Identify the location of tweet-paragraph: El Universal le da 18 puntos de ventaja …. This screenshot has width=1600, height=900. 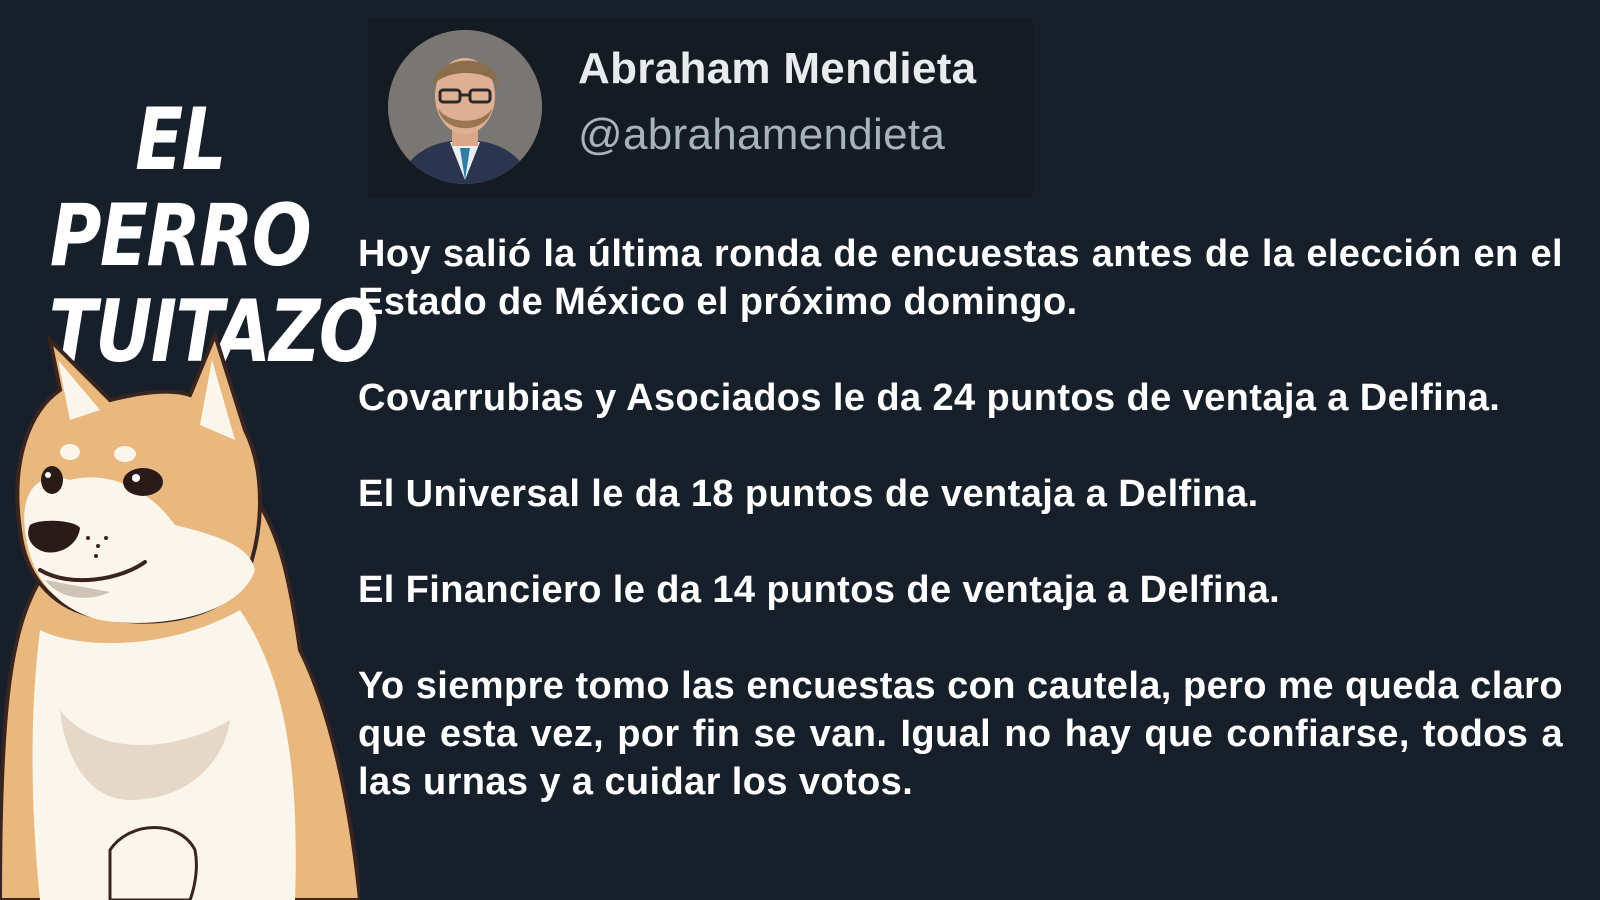
(808, 494).